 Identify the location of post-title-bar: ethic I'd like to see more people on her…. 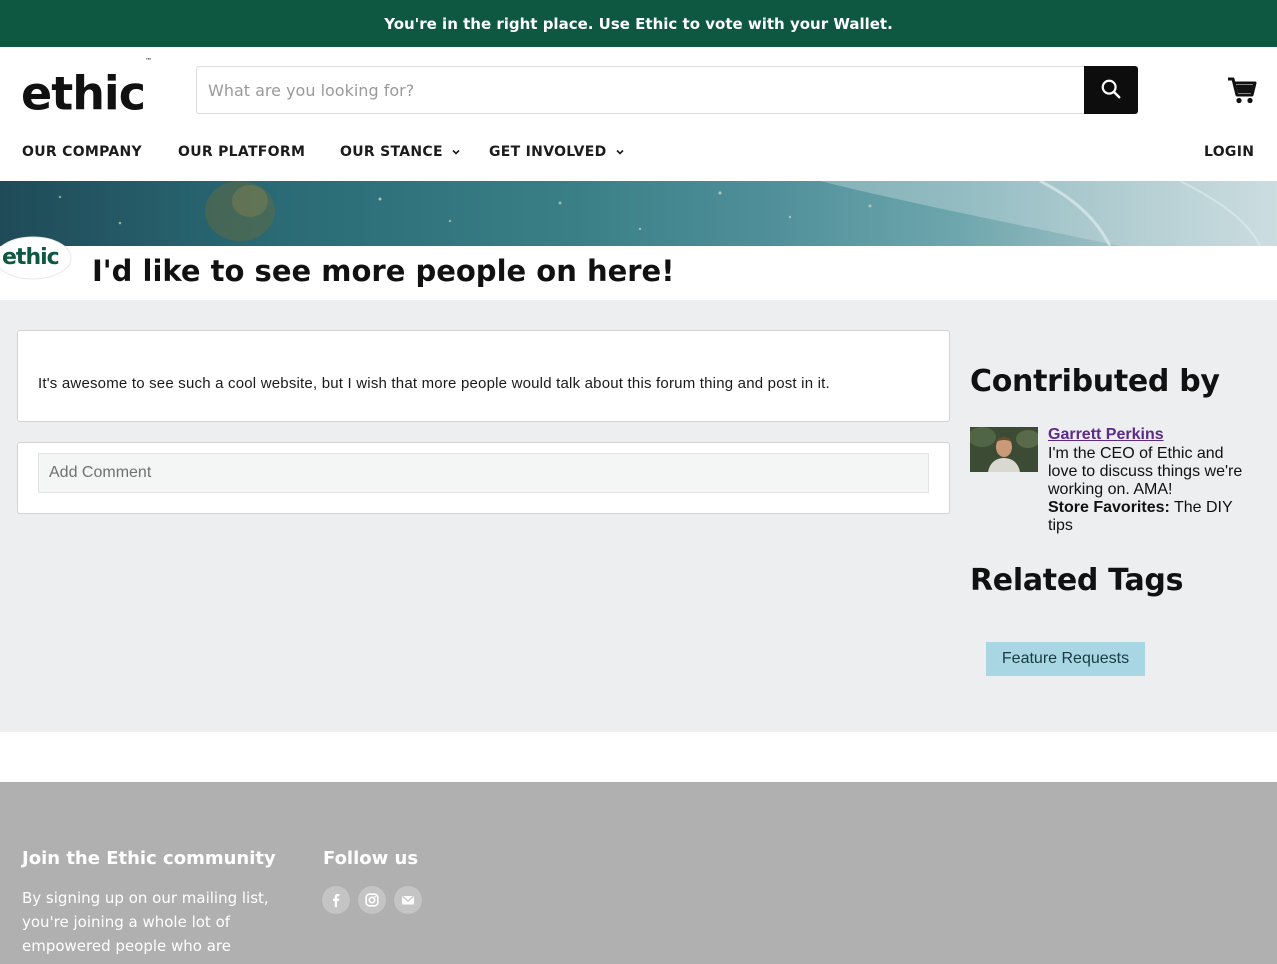
(638, 268).